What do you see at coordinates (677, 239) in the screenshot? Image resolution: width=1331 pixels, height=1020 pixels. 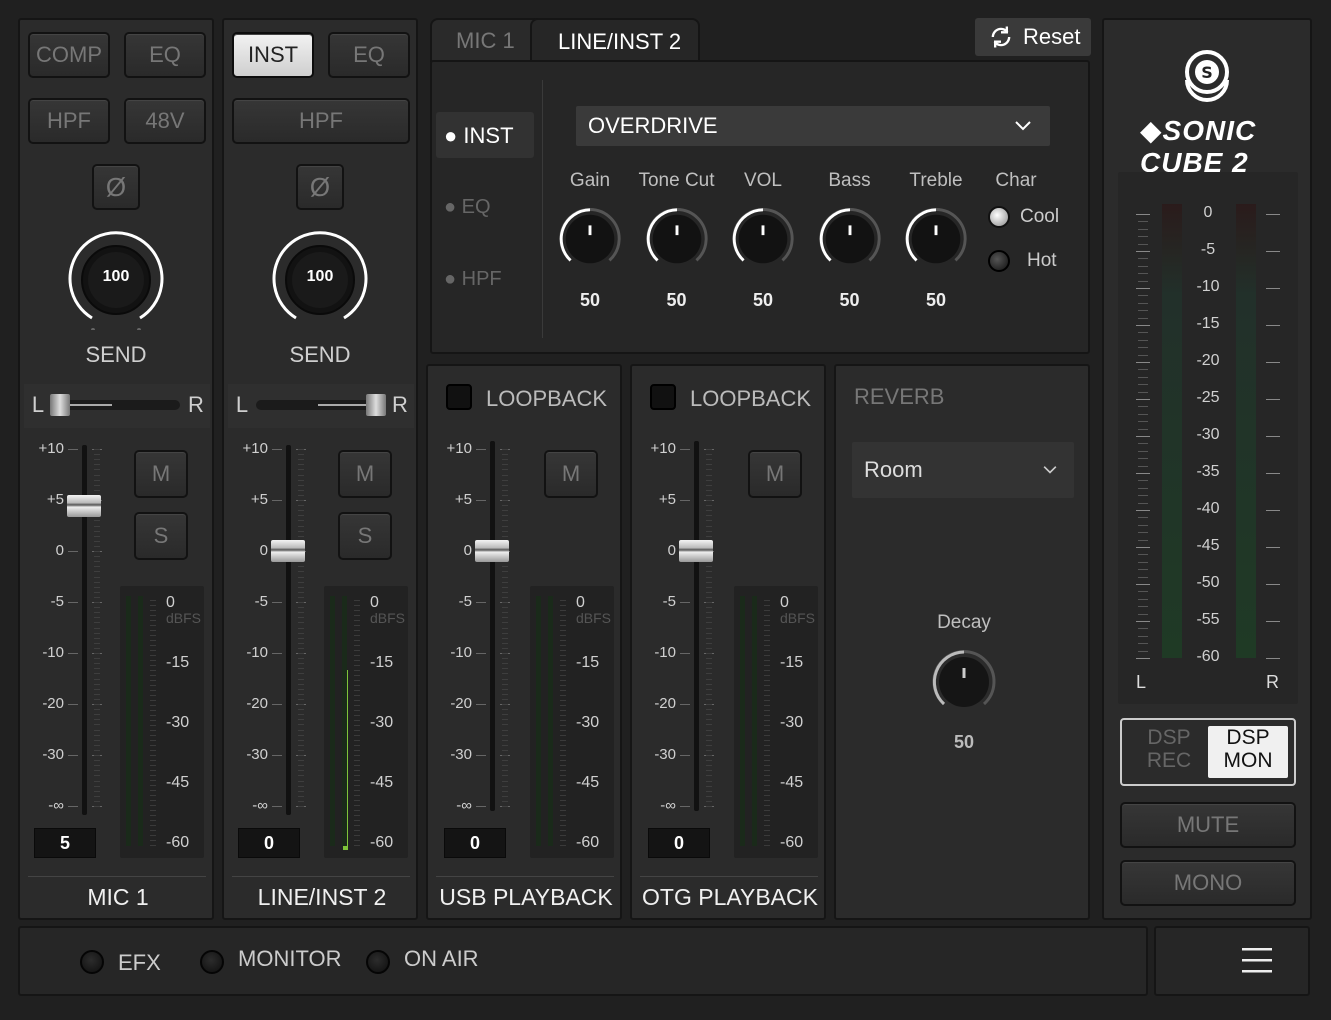 I see `knob-tone-cut` at bounding box center [677, 239].